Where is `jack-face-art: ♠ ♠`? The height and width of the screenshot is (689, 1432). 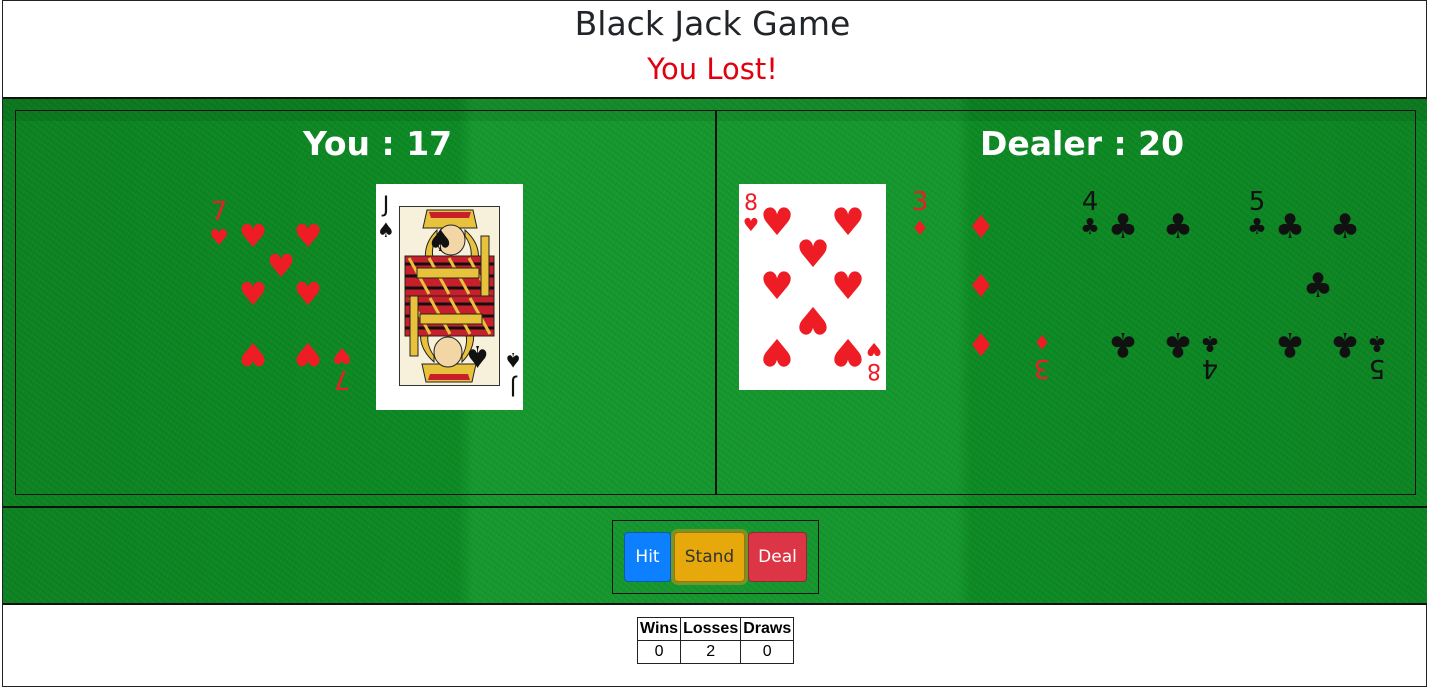
jack-face-art: ♠ ♠ is located at coordinates (449, 296).